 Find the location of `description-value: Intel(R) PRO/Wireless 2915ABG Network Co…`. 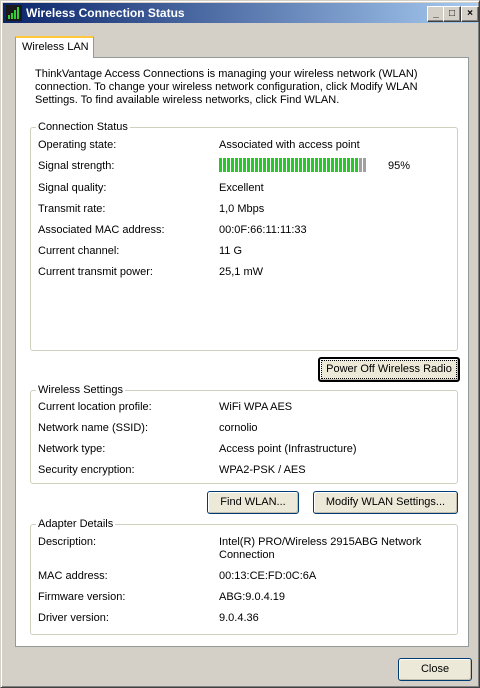

description-value: Intel(R) PRO/Wireless 2915ABG Network Co… is located at coordinates (320, 548).